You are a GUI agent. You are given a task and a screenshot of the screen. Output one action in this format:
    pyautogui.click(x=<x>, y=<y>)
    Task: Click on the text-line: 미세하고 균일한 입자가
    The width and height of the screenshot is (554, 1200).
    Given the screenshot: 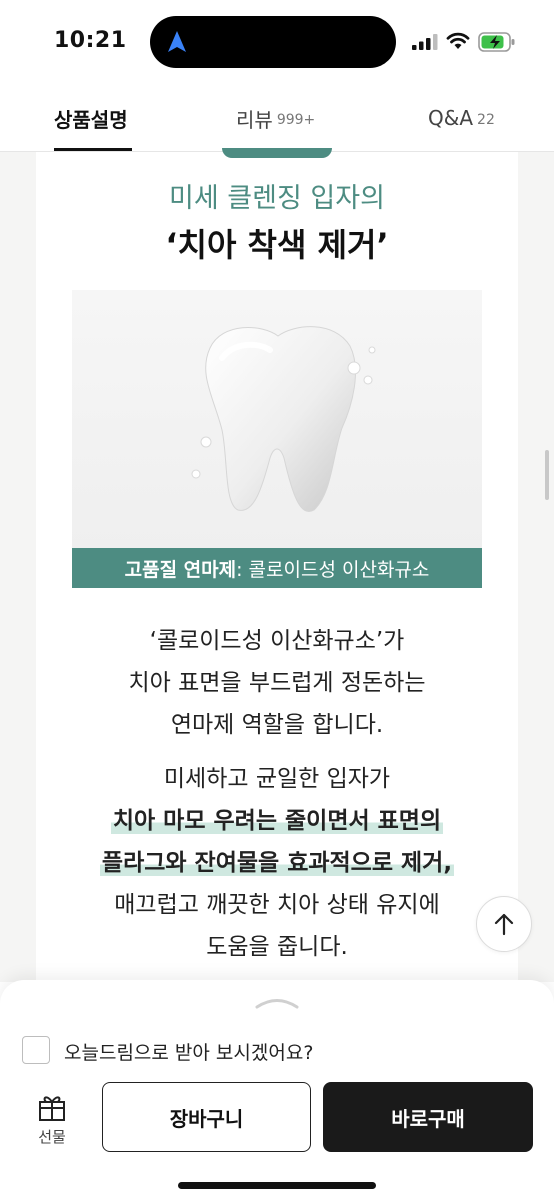 What is the action you would take?
    pyautogui.click(x=277, y=779)
    